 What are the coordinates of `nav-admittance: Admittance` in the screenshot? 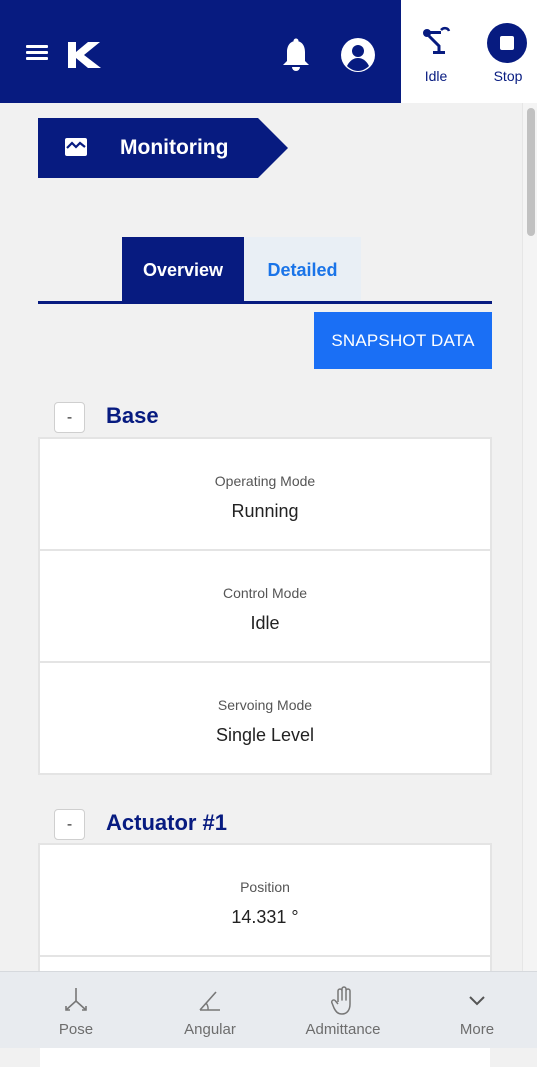 It's located at (343, 1010).